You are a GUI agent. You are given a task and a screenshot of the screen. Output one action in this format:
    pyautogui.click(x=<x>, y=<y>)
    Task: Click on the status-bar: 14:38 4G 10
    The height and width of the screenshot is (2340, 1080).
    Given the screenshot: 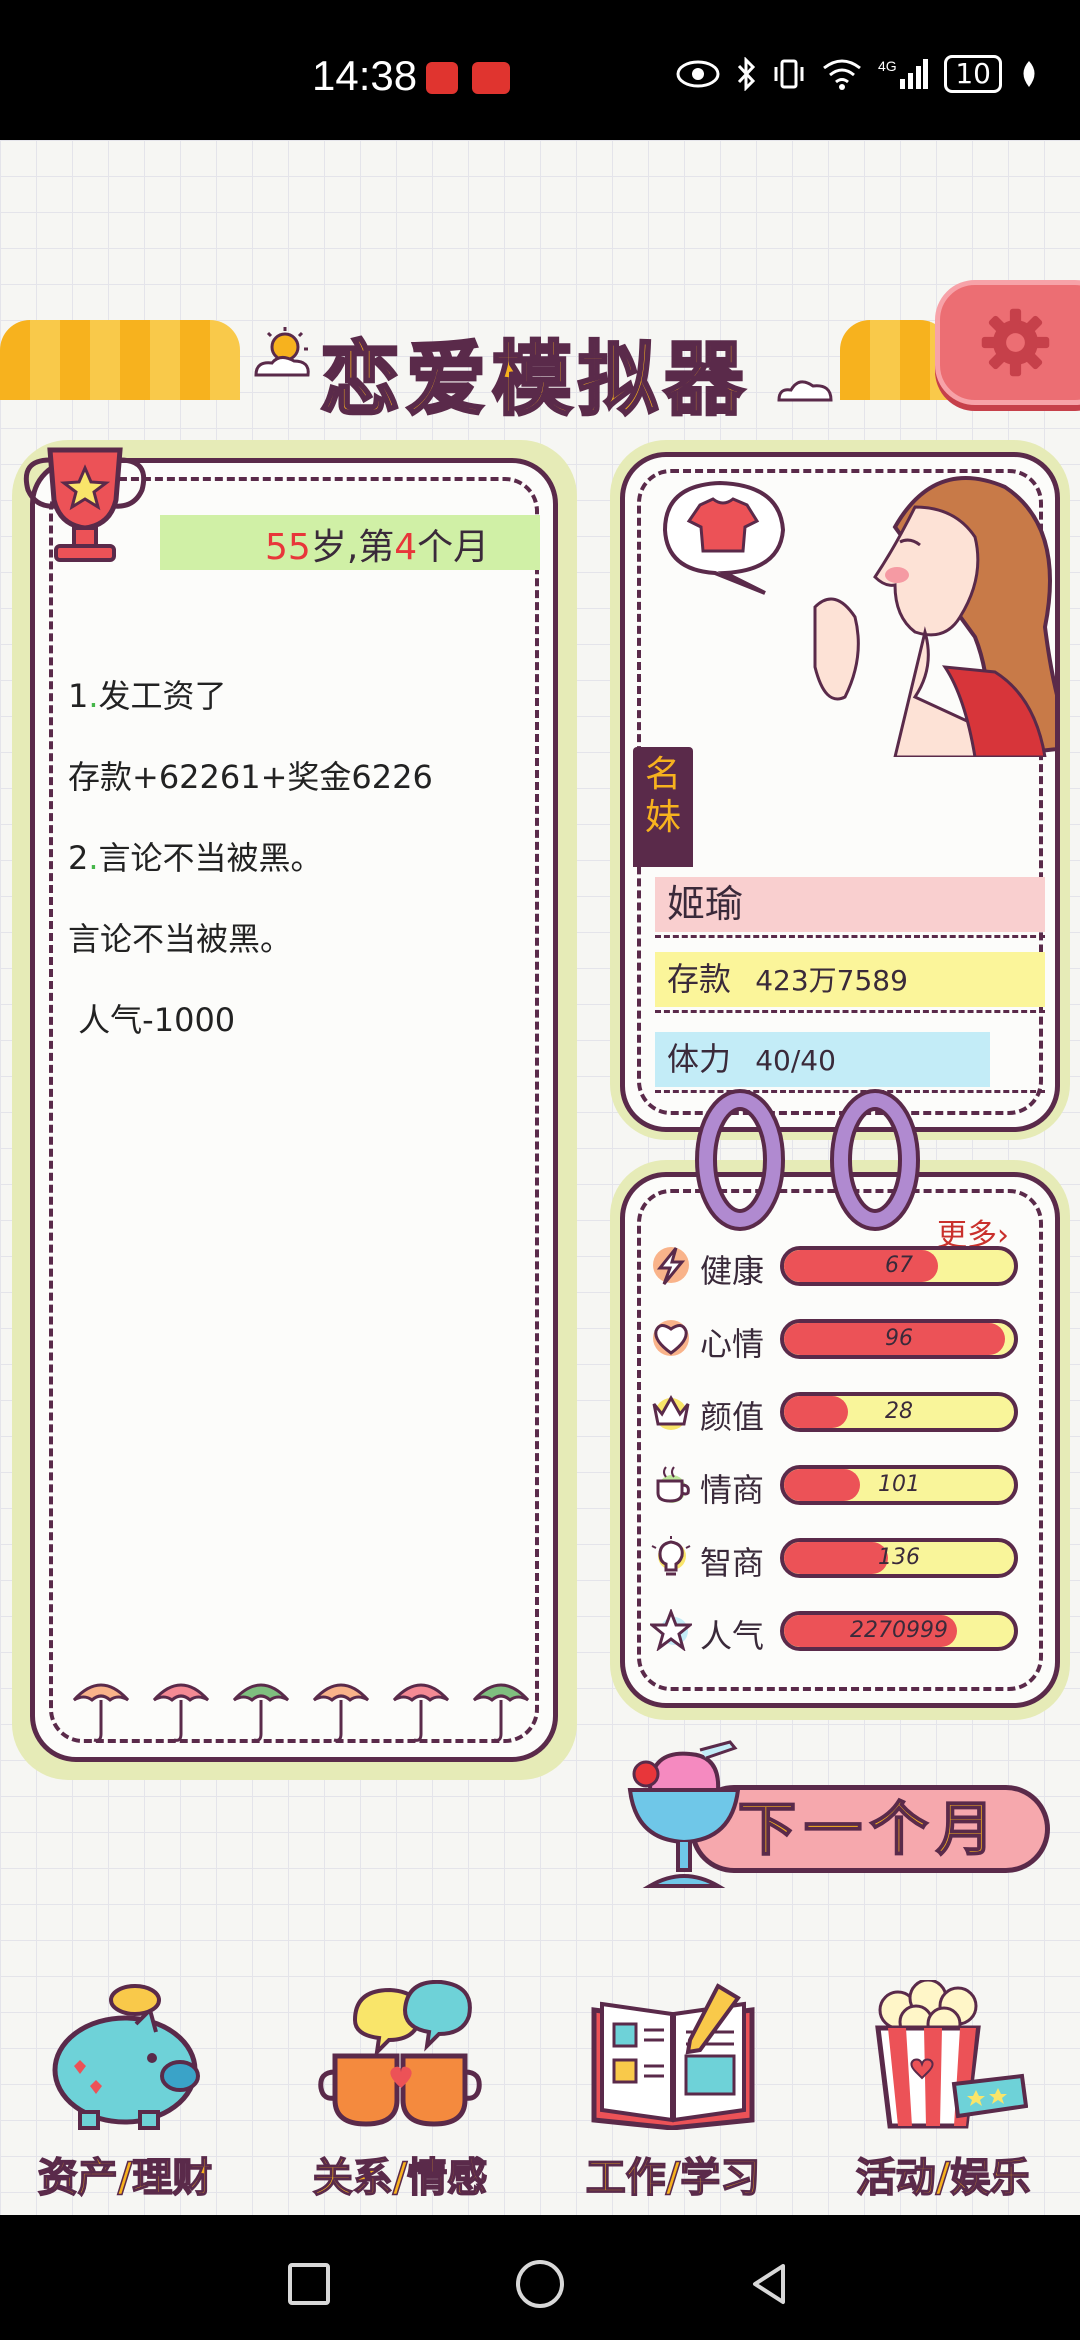 What is the action you would take?
    pyautogui.click(x=540, y=70)
    